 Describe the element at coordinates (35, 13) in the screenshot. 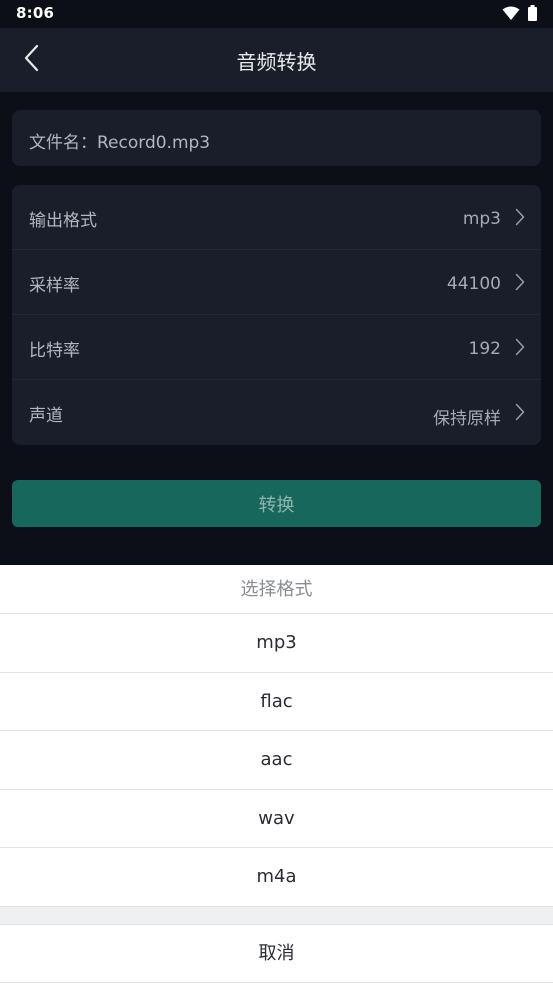

I see `status-time: 8:06` at that location.